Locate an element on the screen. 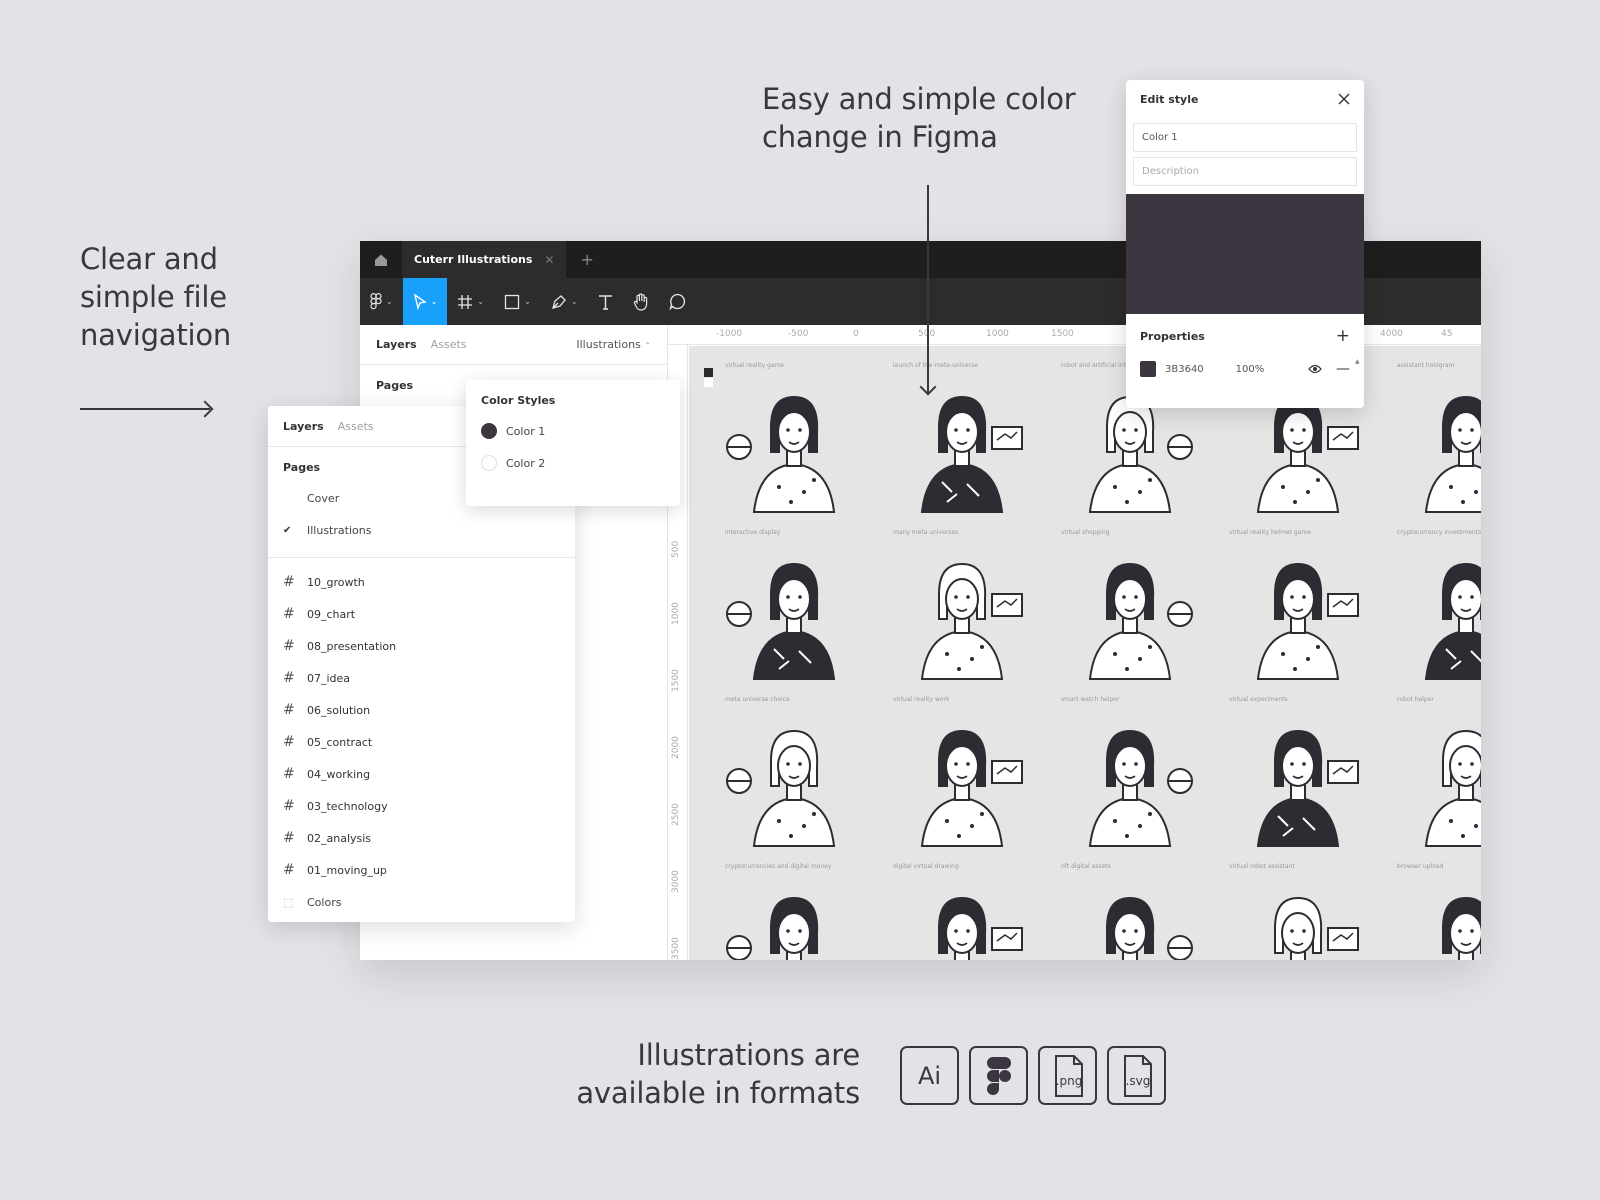 This screenshot has width=1600, height=1200. illustration-frame: smart watch helper is located at coordinates (1130, 774).